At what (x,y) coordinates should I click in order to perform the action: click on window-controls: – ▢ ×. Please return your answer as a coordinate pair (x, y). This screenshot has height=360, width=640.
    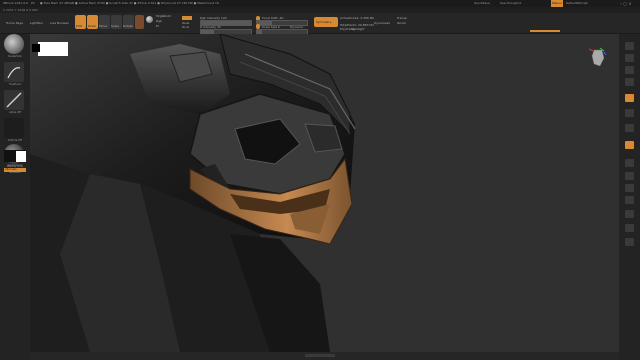
    Looking at the image, I should click on (626, 3).